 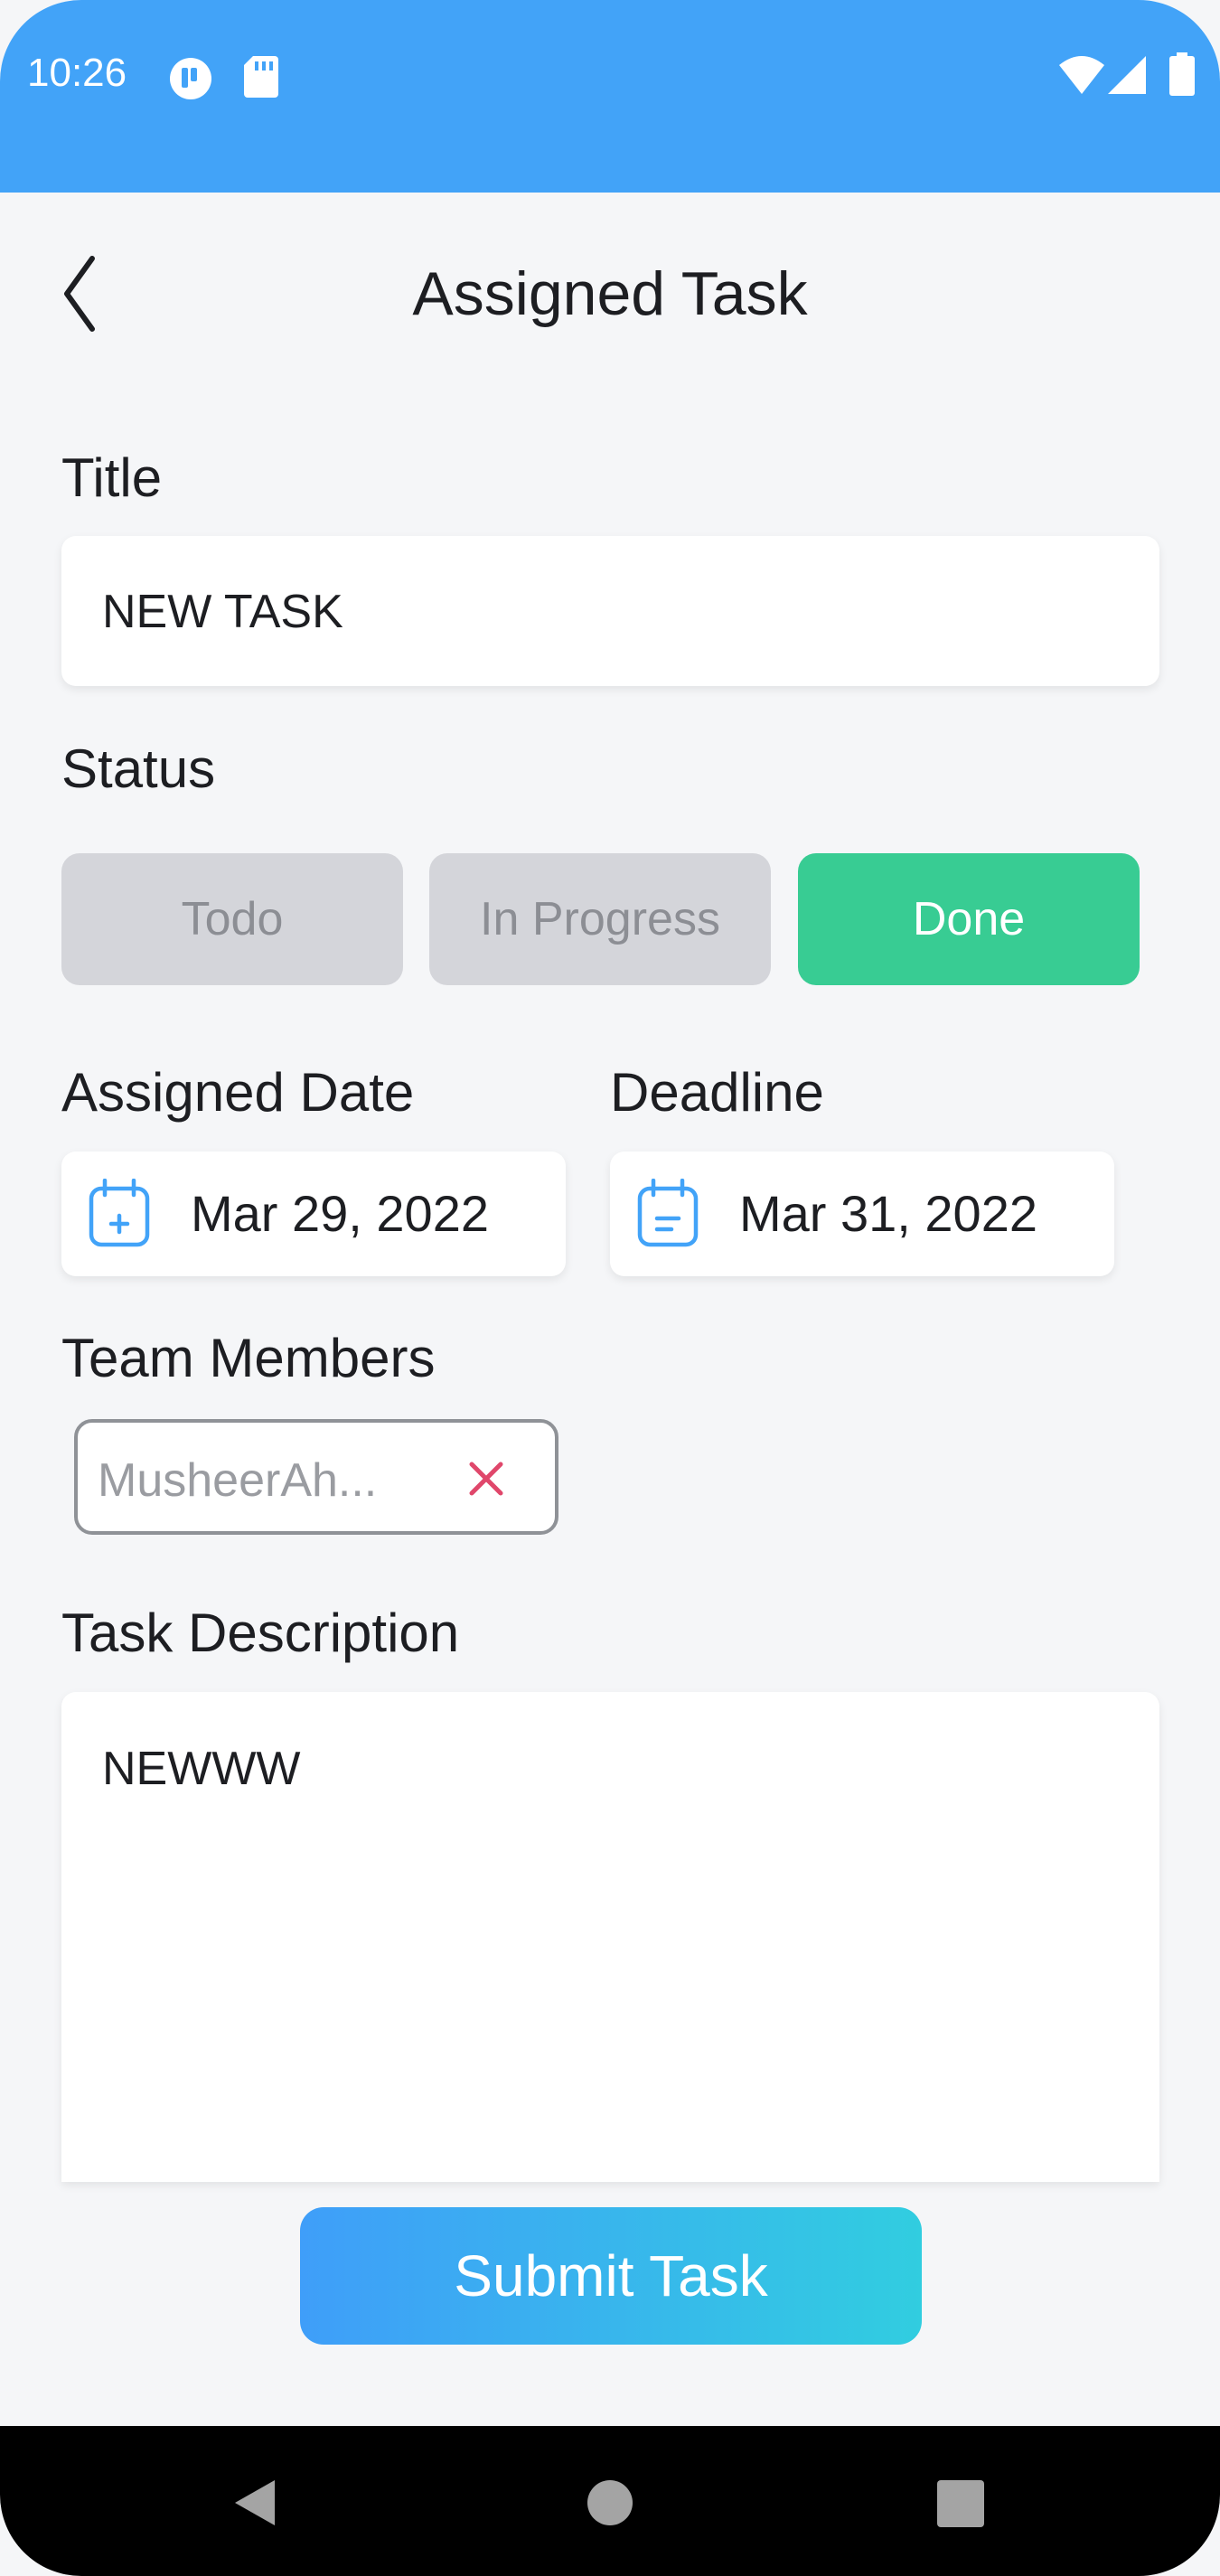 I want to click on title-field: NEW TASK, so click(x=610, y=611).